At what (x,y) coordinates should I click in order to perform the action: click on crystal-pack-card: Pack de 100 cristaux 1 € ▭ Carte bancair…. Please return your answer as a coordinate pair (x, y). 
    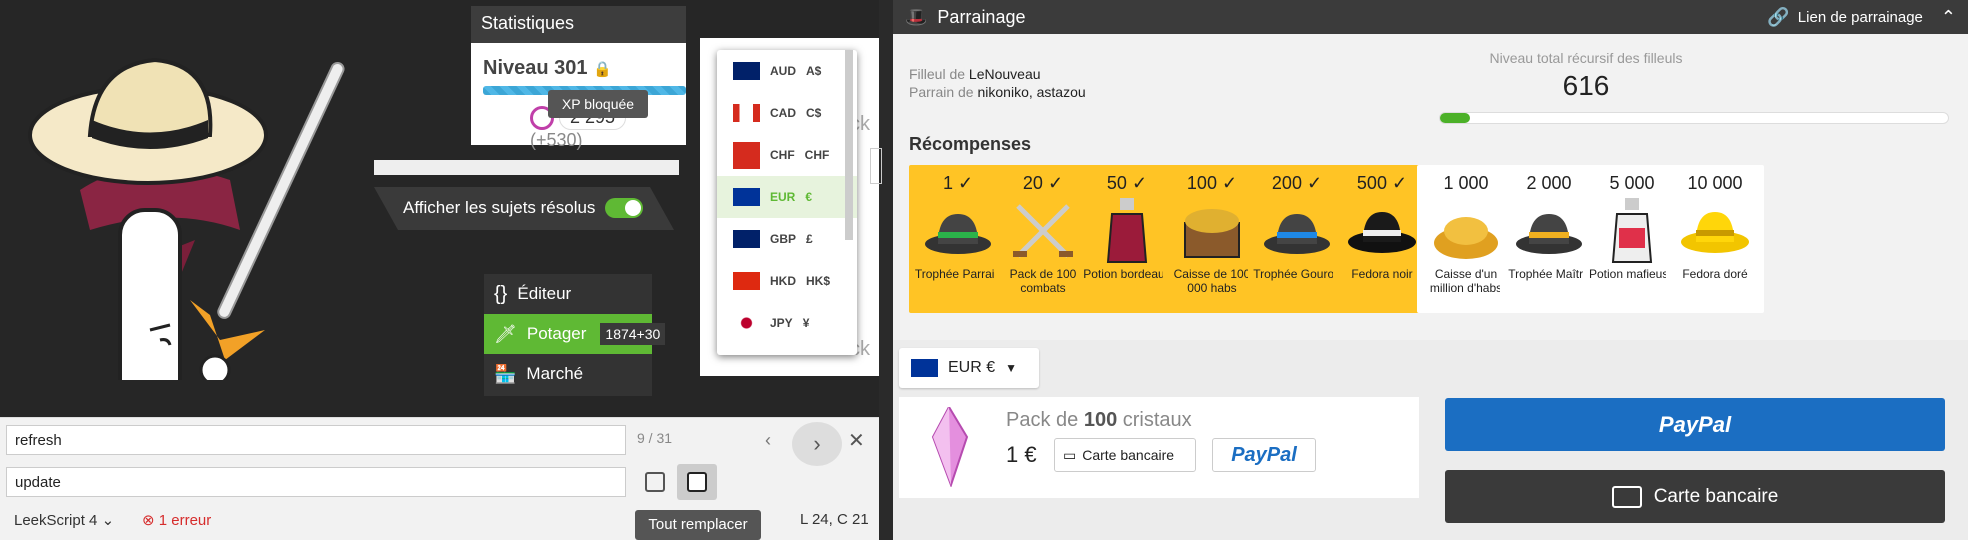
    Looking at the image, I should click on (1159, 447).